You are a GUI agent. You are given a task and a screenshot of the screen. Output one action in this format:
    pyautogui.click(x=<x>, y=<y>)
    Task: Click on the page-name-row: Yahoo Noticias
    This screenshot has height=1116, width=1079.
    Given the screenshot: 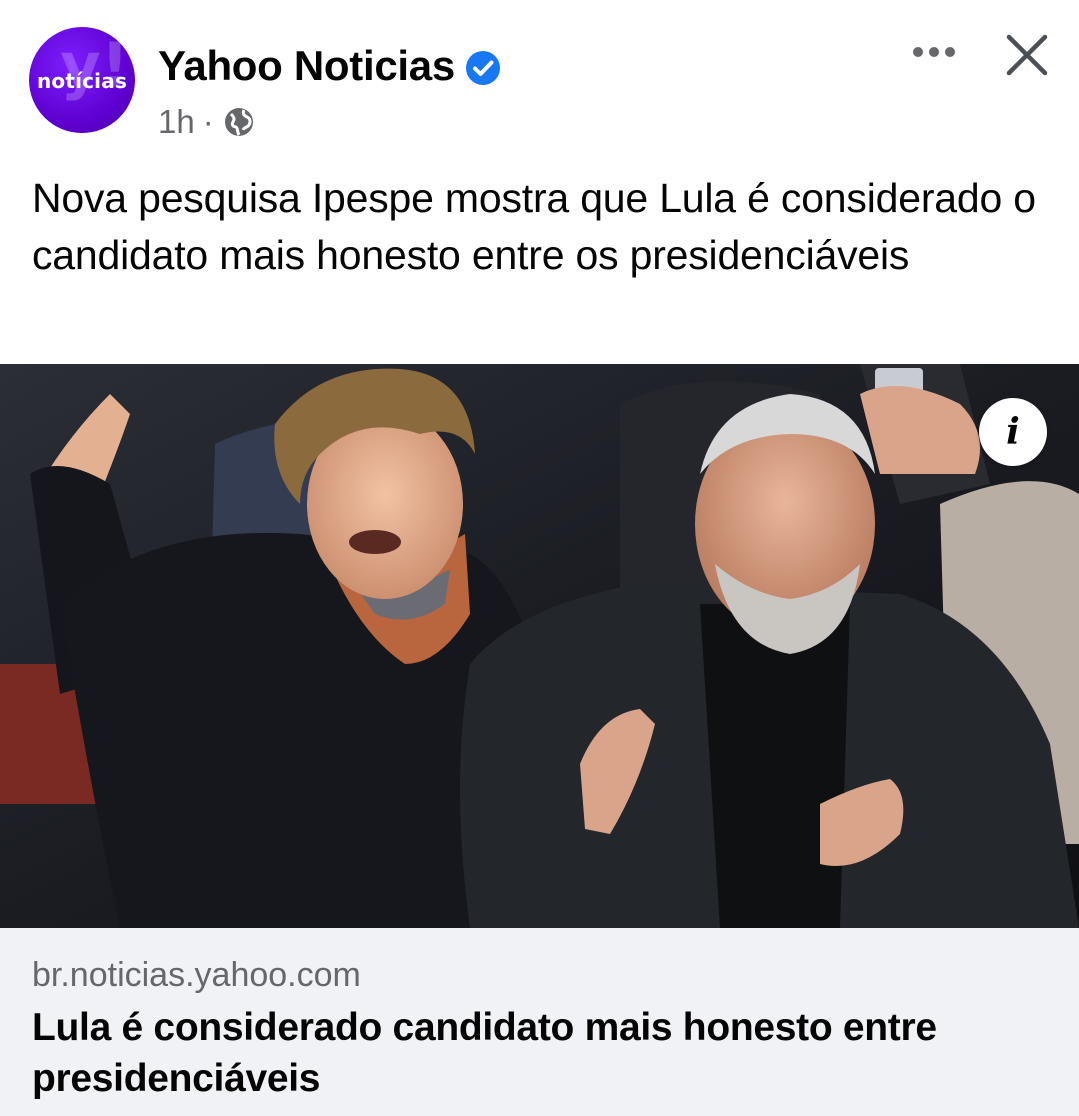 What is the action you would take?
    pyautogui.click(x=330, y=66)
    